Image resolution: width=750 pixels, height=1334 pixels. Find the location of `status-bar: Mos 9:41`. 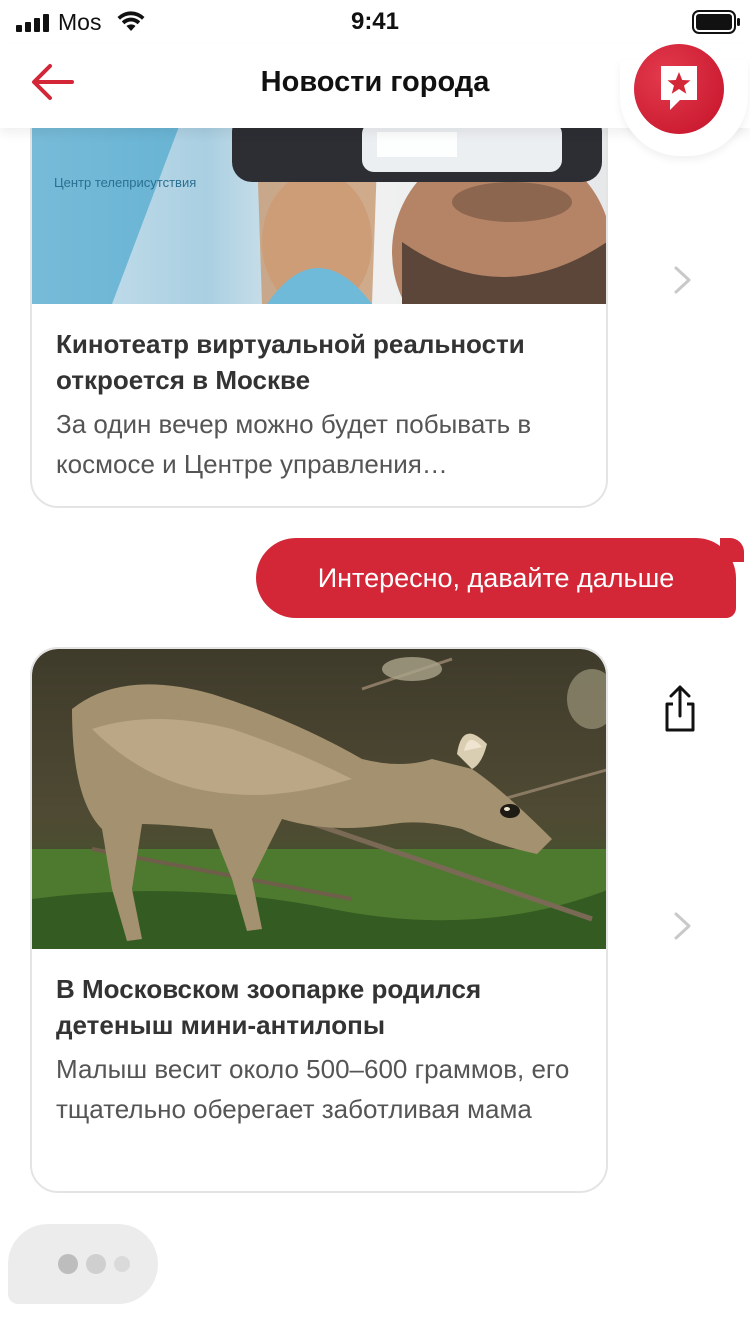

status-bar: Mos 9:41 is located at coordinates (375, 22).